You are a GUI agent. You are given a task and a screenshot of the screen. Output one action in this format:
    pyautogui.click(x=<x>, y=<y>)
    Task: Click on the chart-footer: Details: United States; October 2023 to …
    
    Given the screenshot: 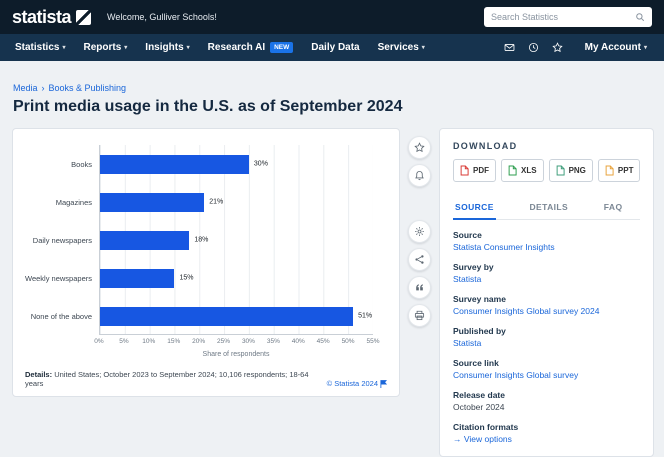 What is the action you would take?
    pyautogui.click(x=206, y=379)
    